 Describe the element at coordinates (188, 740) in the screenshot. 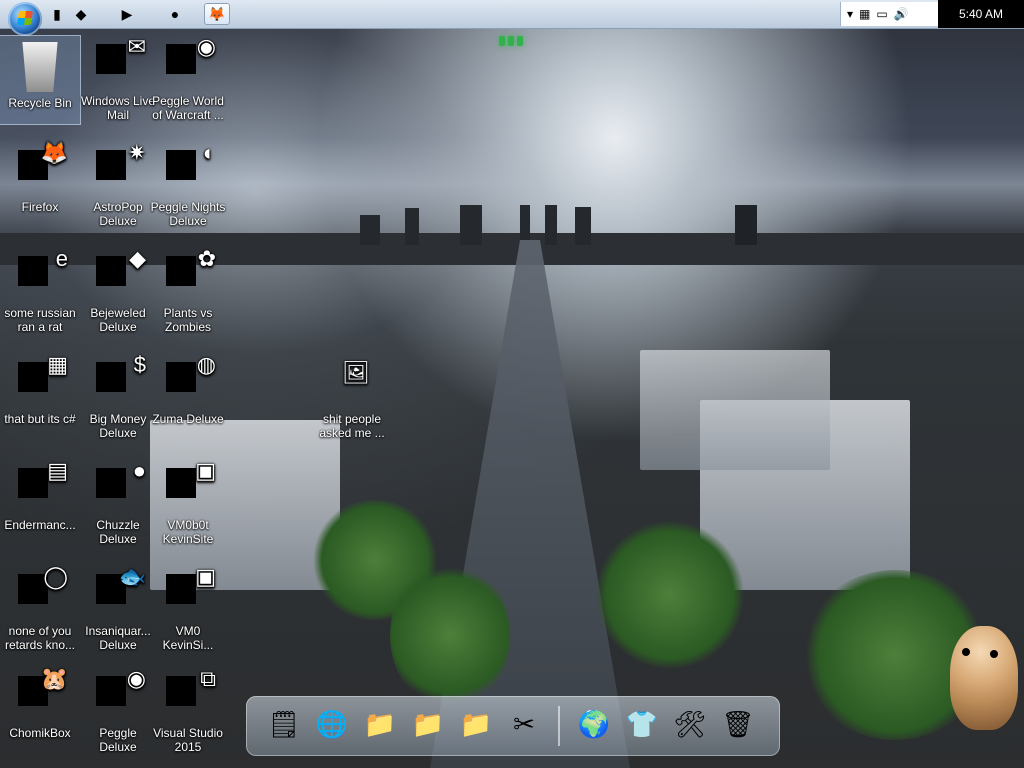

I see `desktop-icon-label: Visual Studio 2015` at that location.